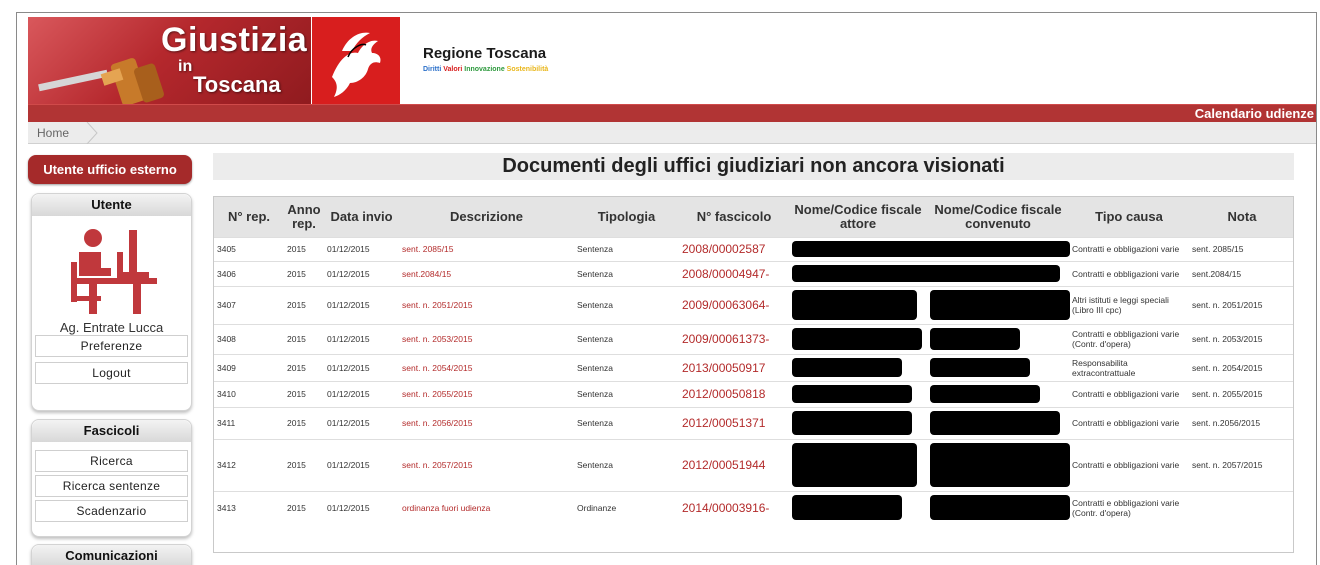  I want to click on col-header: Tipo causa, so click(1129, 217).